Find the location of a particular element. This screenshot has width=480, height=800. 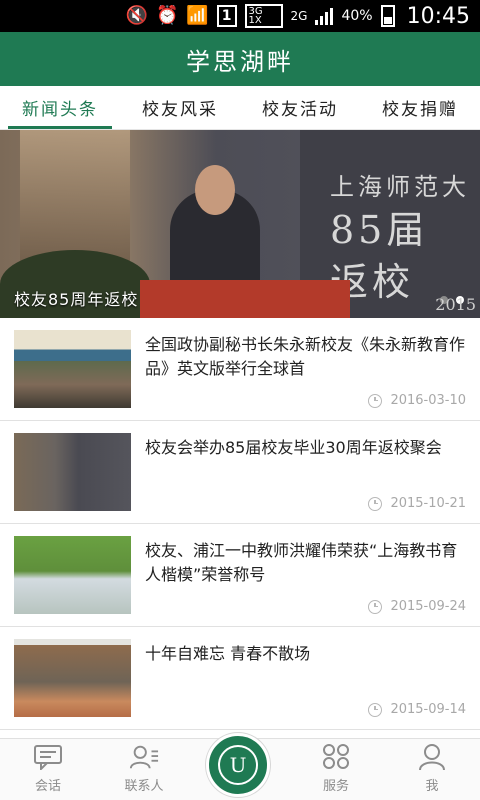

news-title: 十年自难忘 青春不散场 is located at coordinates (228, 653).